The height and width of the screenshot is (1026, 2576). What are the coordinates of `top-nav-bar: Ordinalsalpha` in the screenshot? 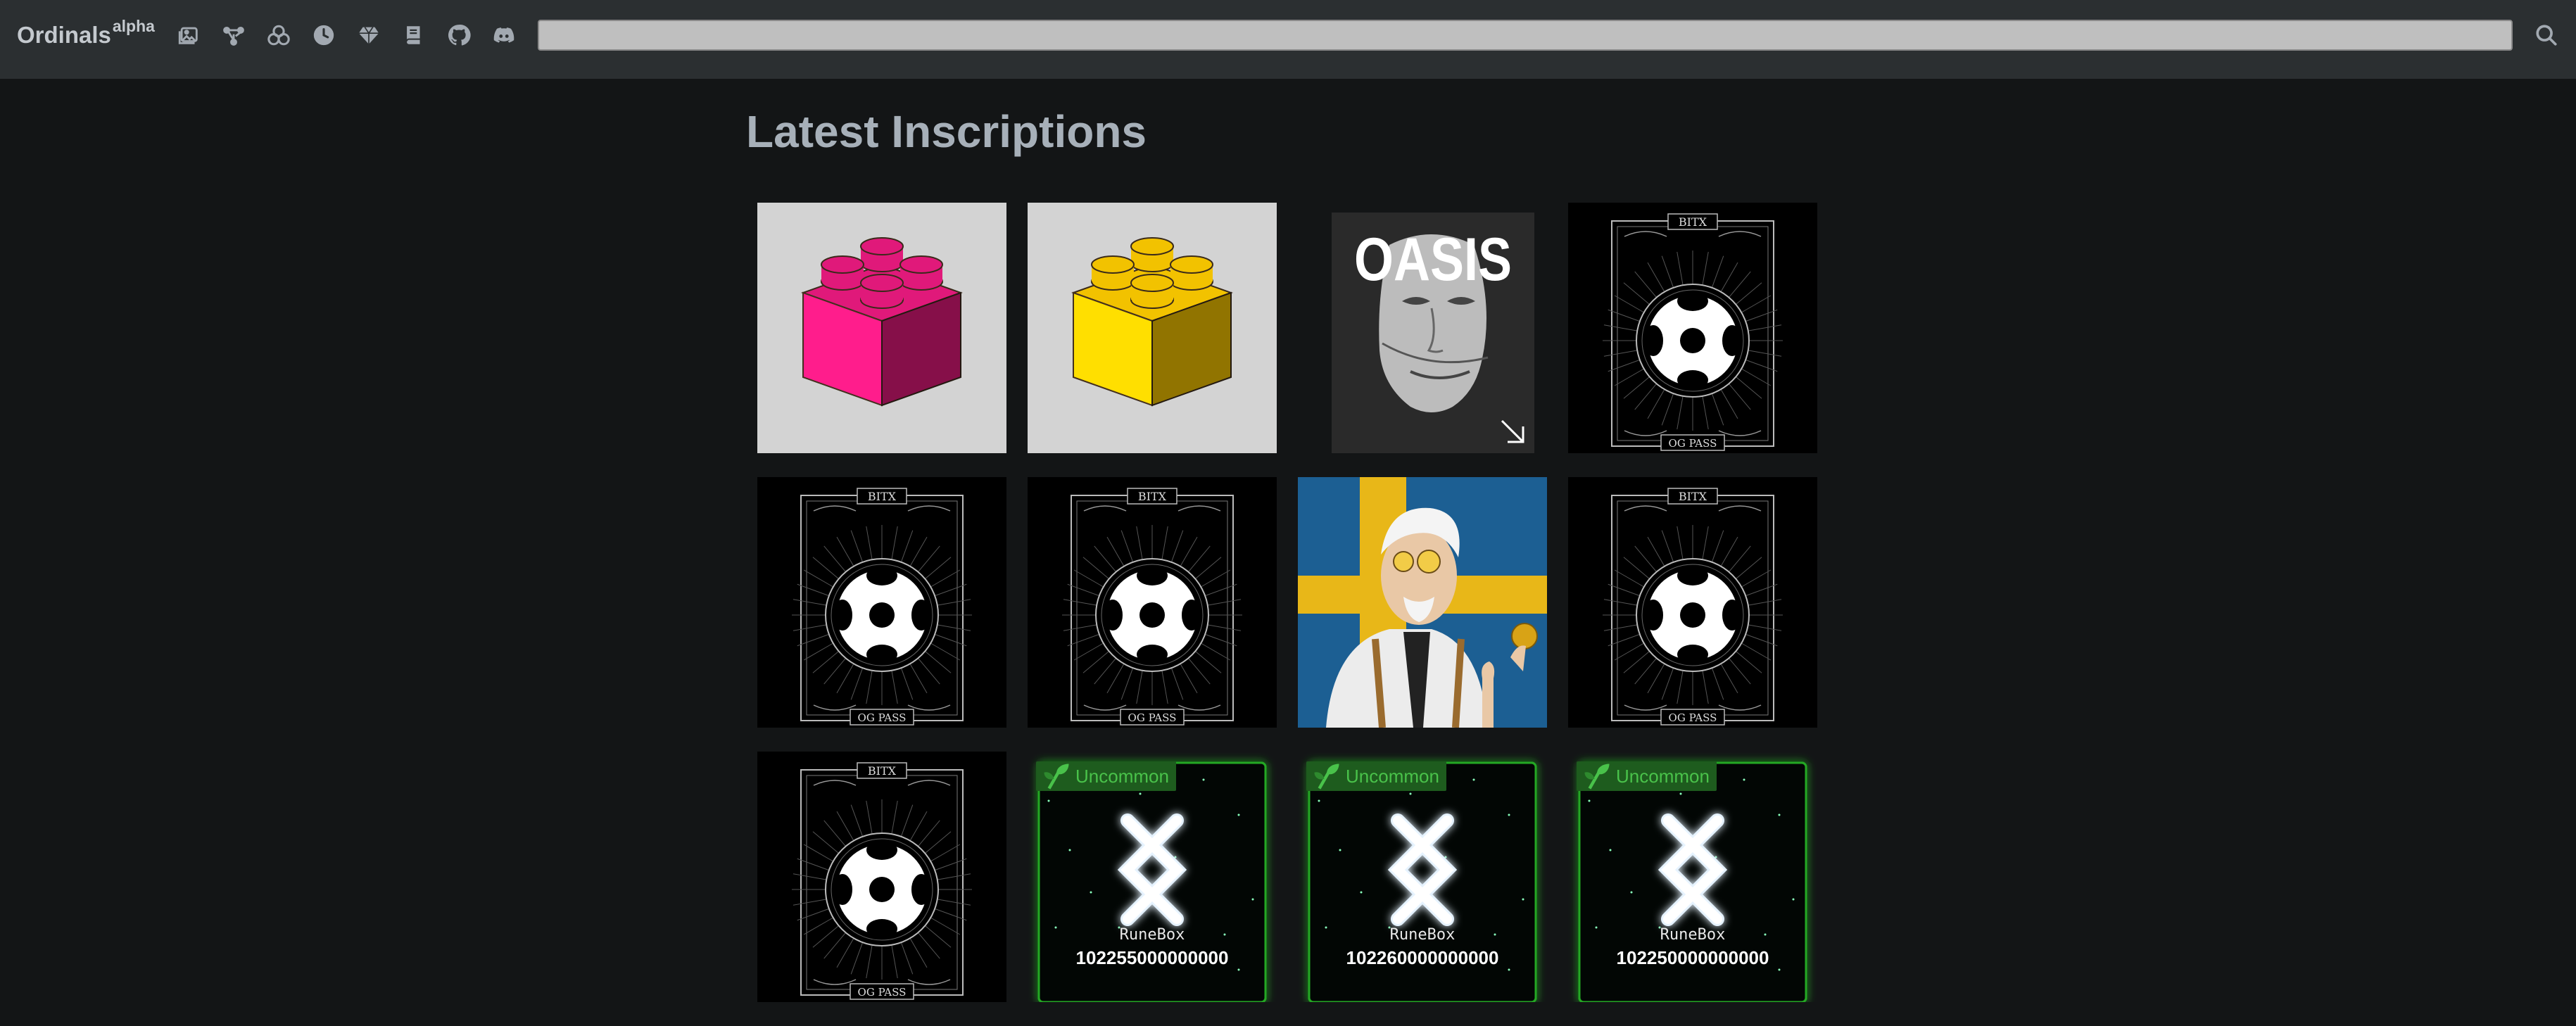 It's located at (1288, 39).